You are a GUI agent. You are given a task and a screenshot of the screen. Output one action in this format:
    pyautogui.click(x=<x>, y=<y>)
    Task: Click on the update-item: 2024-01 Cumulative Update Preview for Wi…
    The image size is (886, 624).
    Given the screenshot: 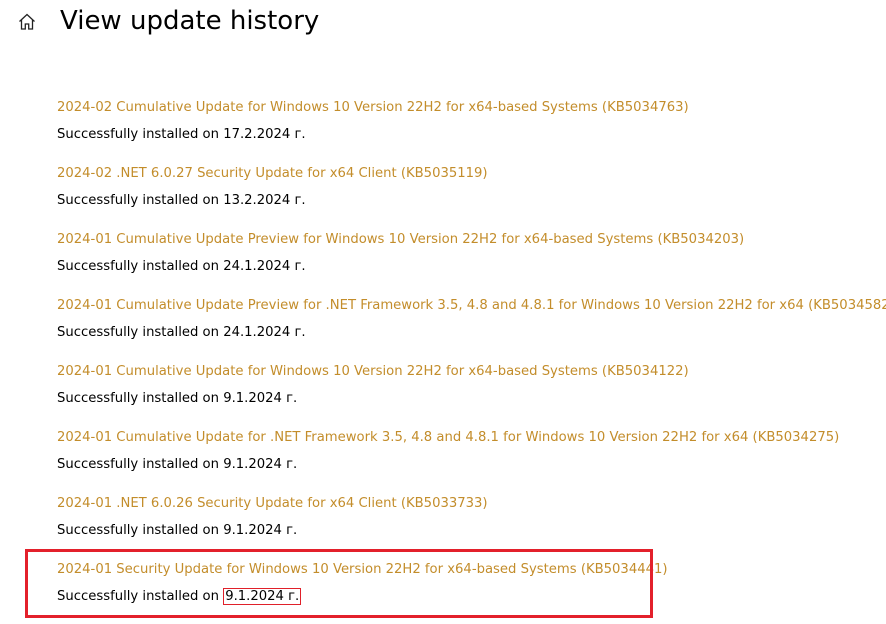 What is the action you would take?
    pyautogui.click(x=467, y=258)
    